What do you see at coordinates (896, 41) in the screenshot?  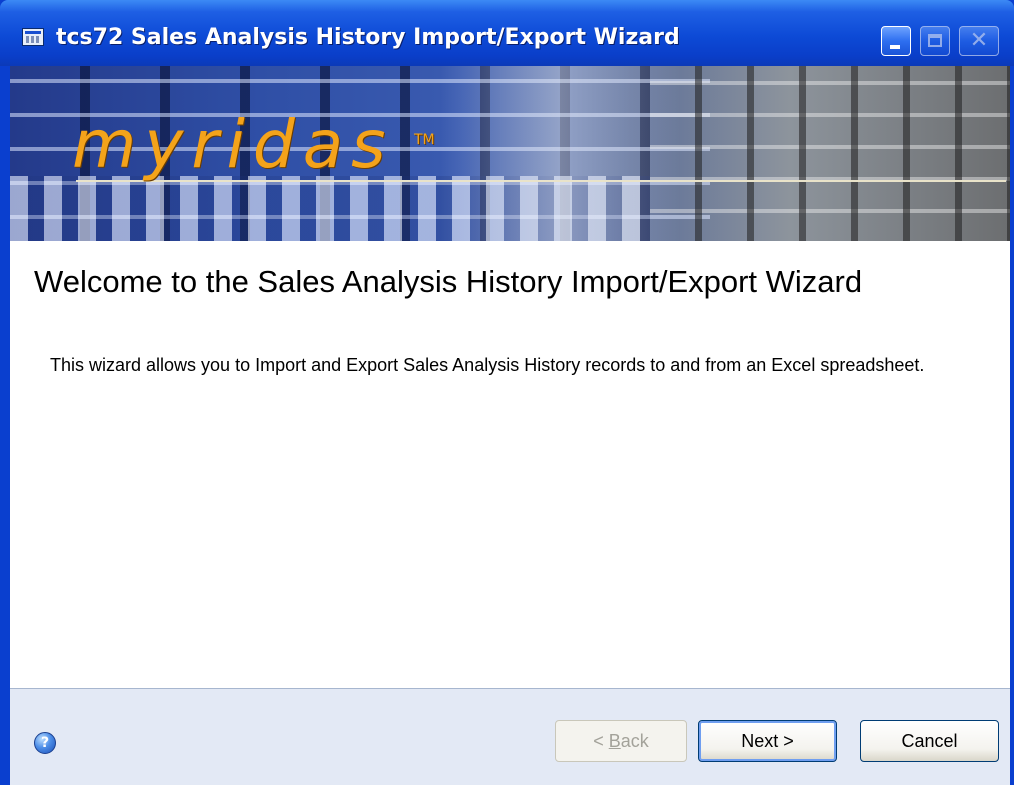 I see `minimize-icon` at bounding box center [896, 41].